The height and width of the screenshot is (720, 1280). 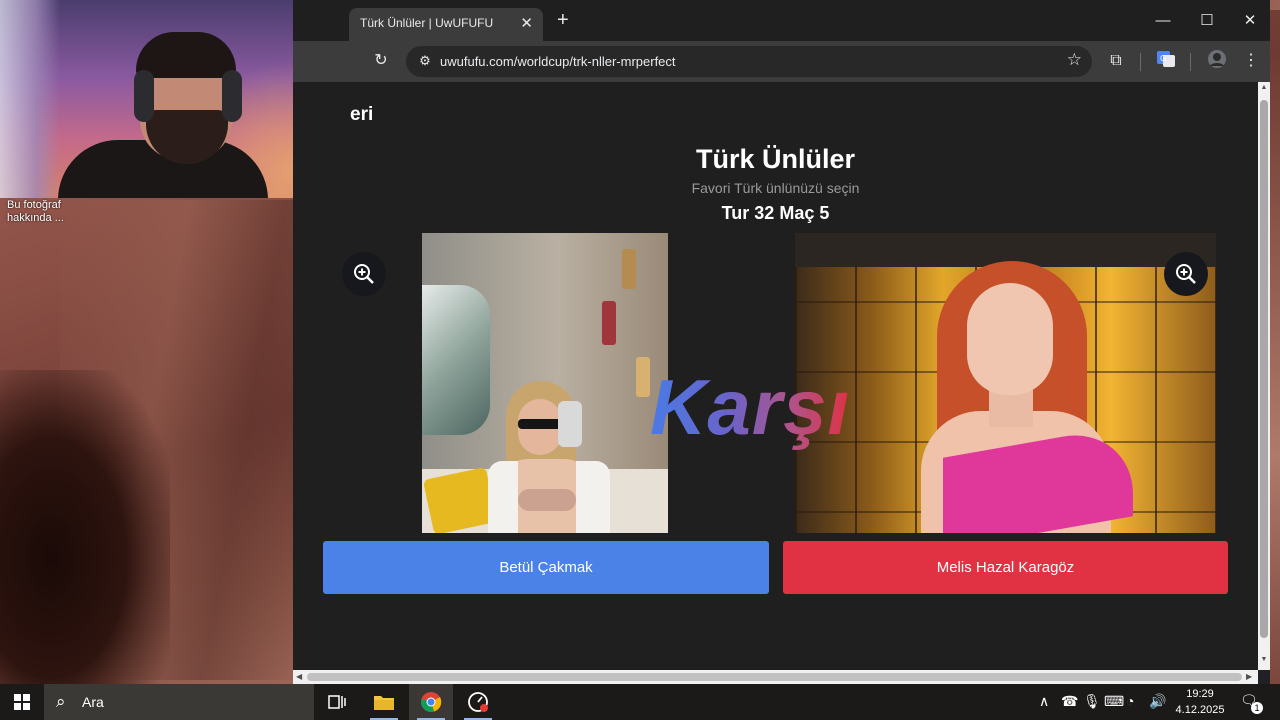 What do you see at coordinates (1217, 61) in the screenshot?
I see `profile-icon` at bounding box center [1217, 61].